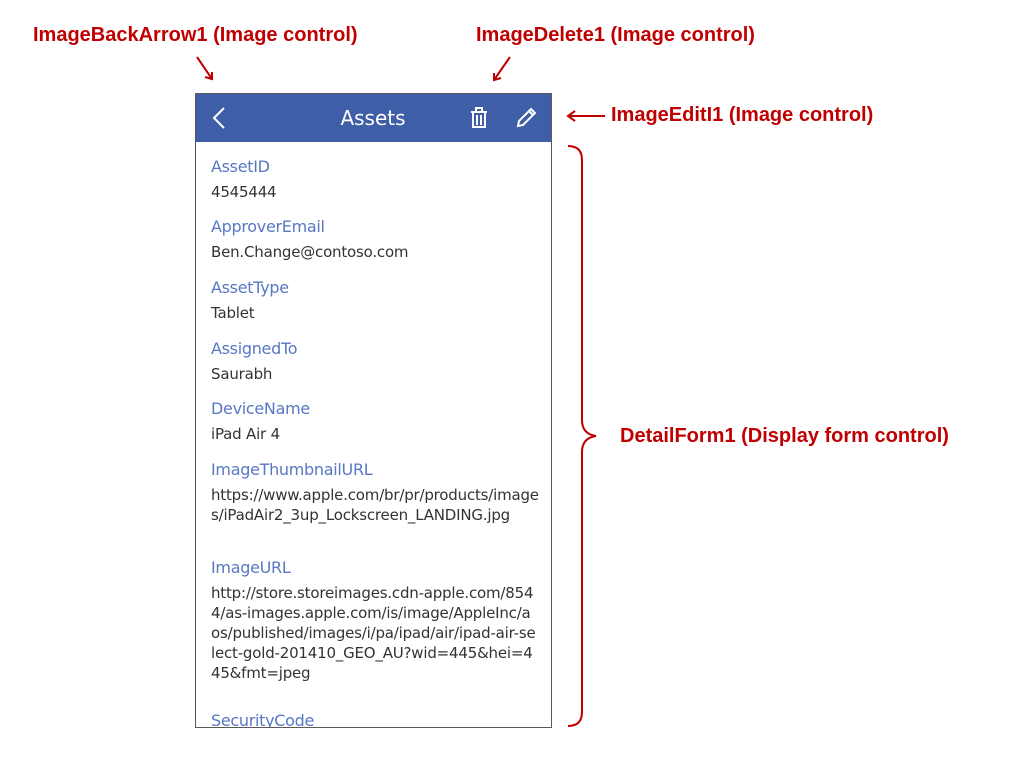 The image size is (1018, 758). I want to click on field-value: 4545444, so click(244, 192).